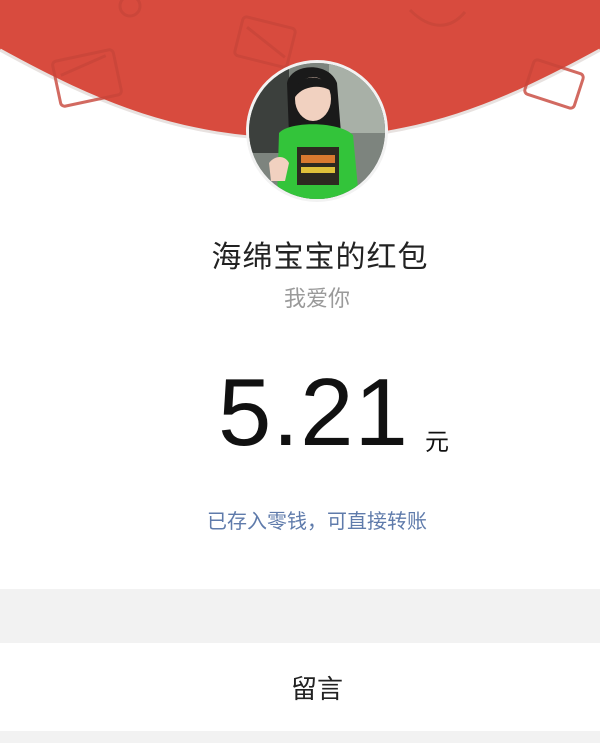  Describe the element at coordinates (316, 690) in the screenshot. I see `message-label: 留言` at that location.